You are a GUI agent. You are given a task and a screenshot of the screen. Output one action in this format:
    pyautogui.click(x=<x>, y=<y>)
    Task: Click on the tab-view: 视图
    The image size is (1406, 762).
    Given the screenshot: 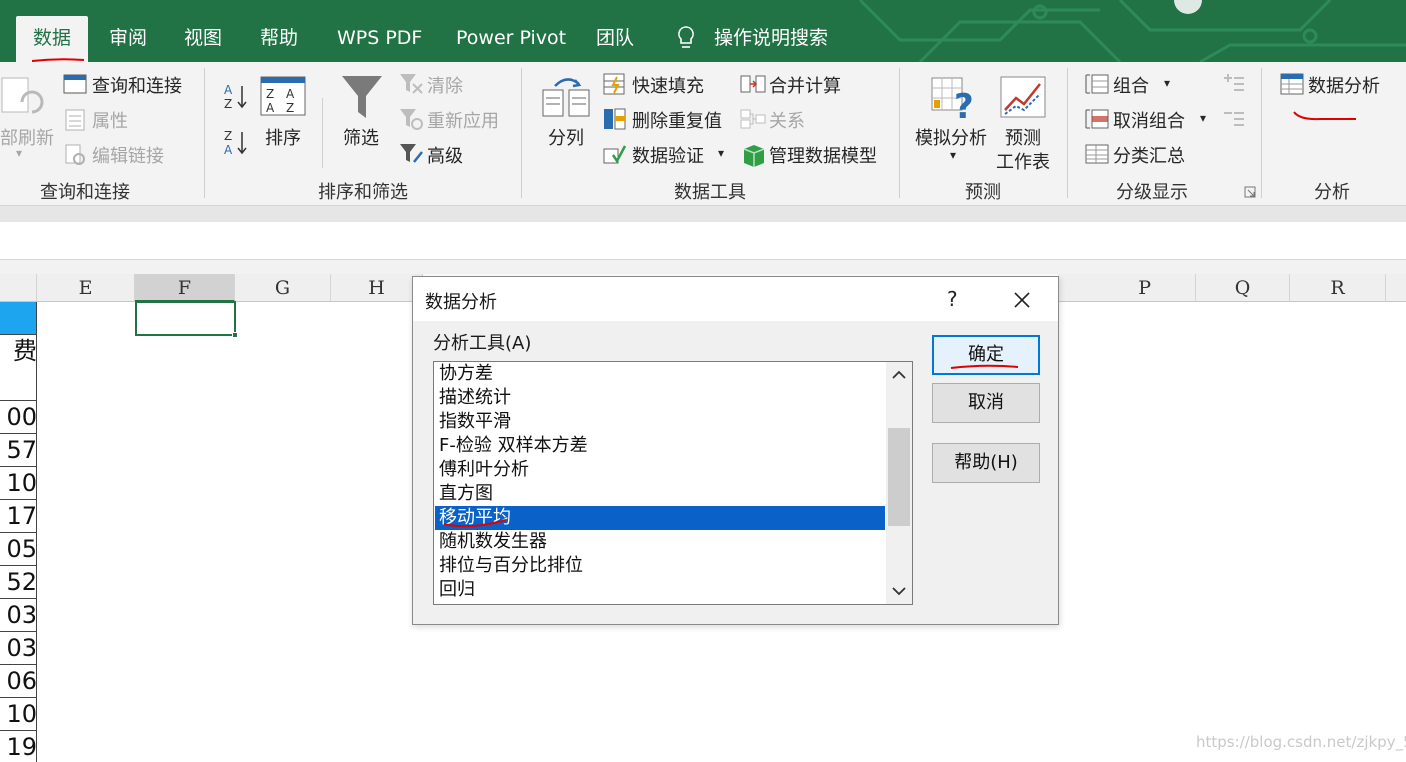 What is the action you would take?
    pyautogui.click(x=203, y=39)
    